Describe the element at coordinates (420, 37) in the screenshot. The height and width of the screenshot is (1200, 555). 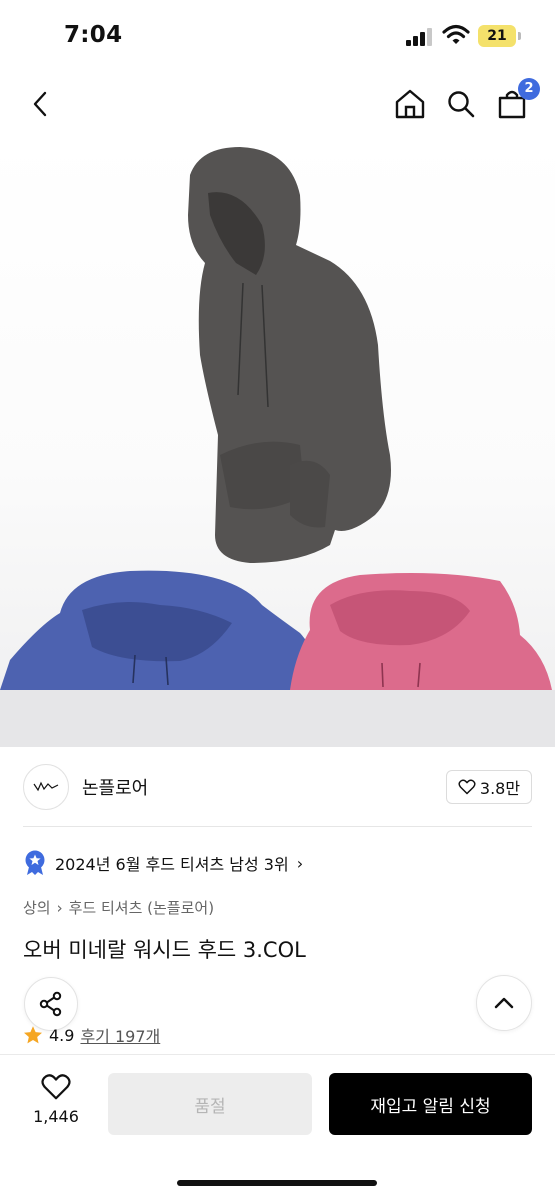
I see `signal-icon` at that location.